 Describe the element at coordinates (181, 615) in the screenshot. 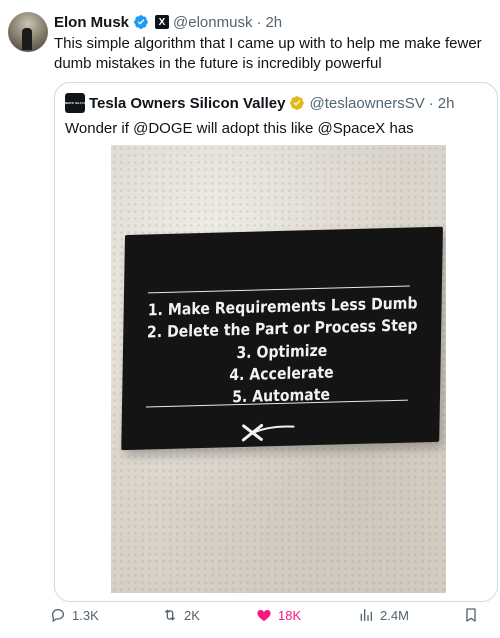

I see `repost-button: 2K` at that location.